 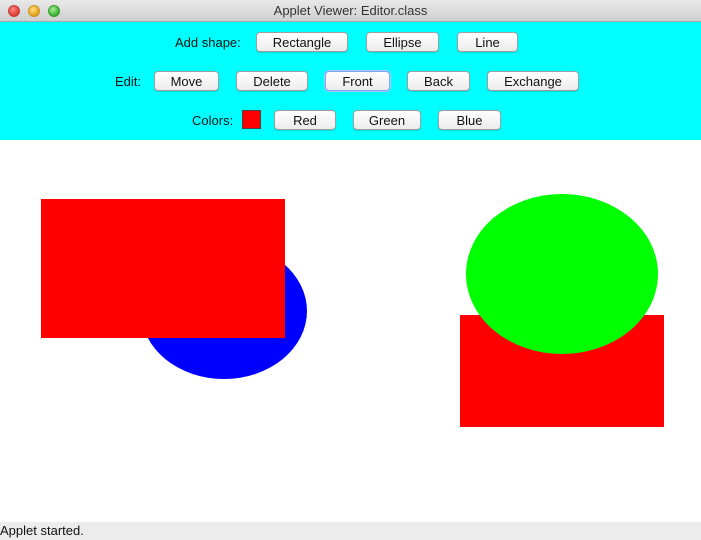 I want to click on delete-button: Delete, so click(x=272, y=81).